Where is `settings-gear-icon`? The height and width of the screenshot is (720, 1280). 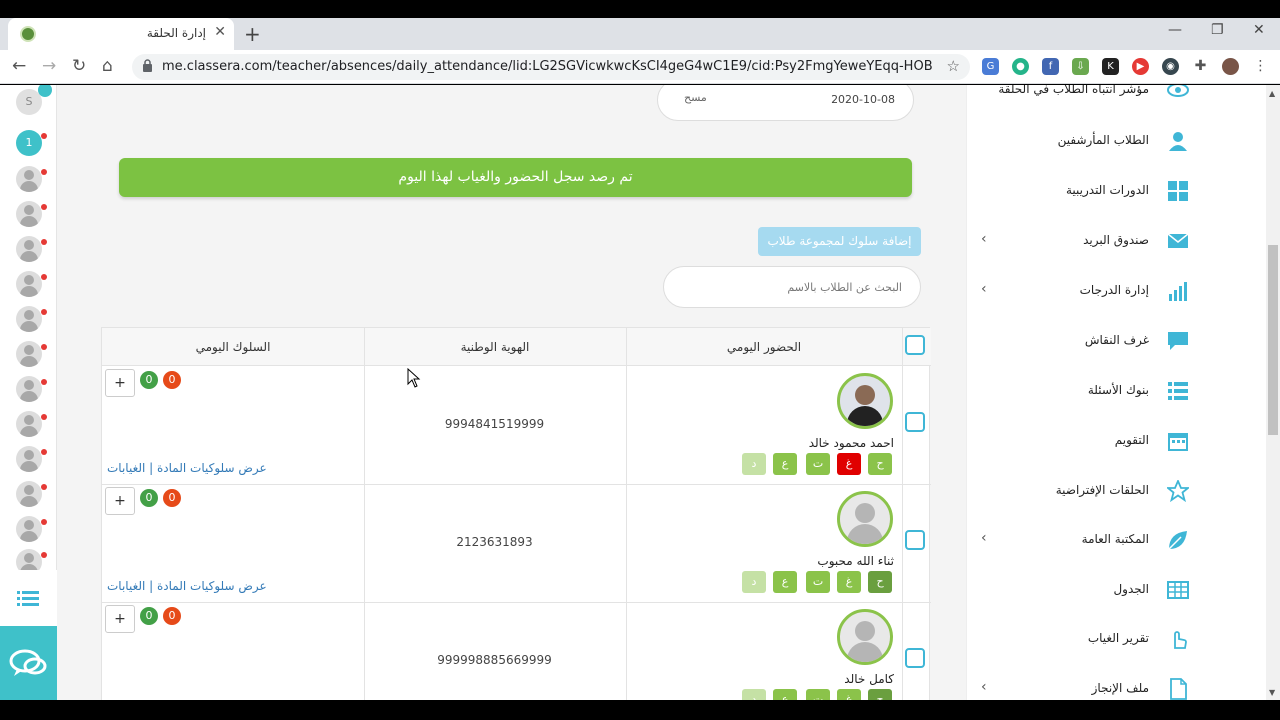 settings-gear-icon is located at coordinates (45, 91).